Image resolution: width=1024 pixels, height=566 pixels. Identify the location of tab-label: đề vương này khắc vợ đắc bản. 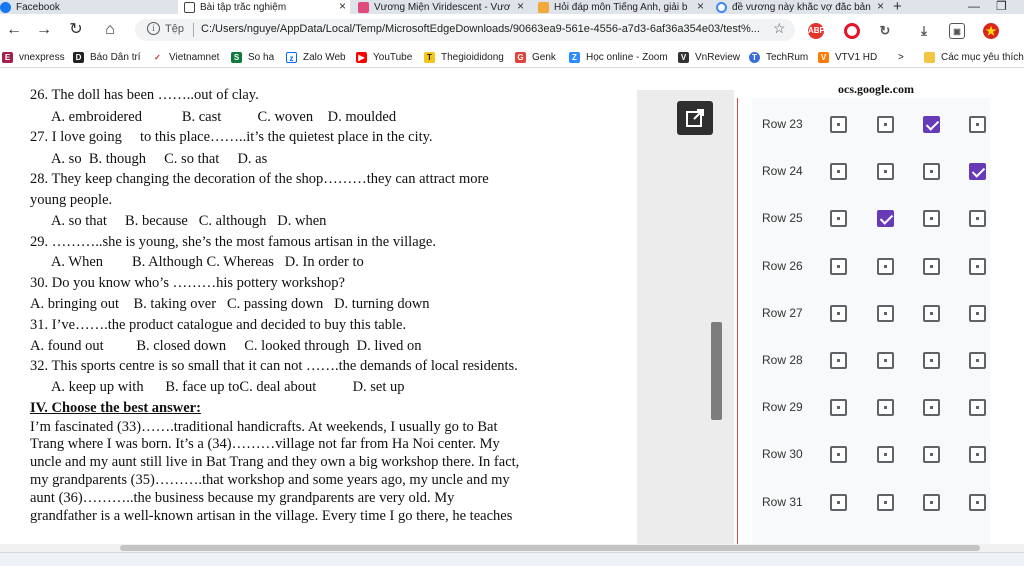
(801, 7).